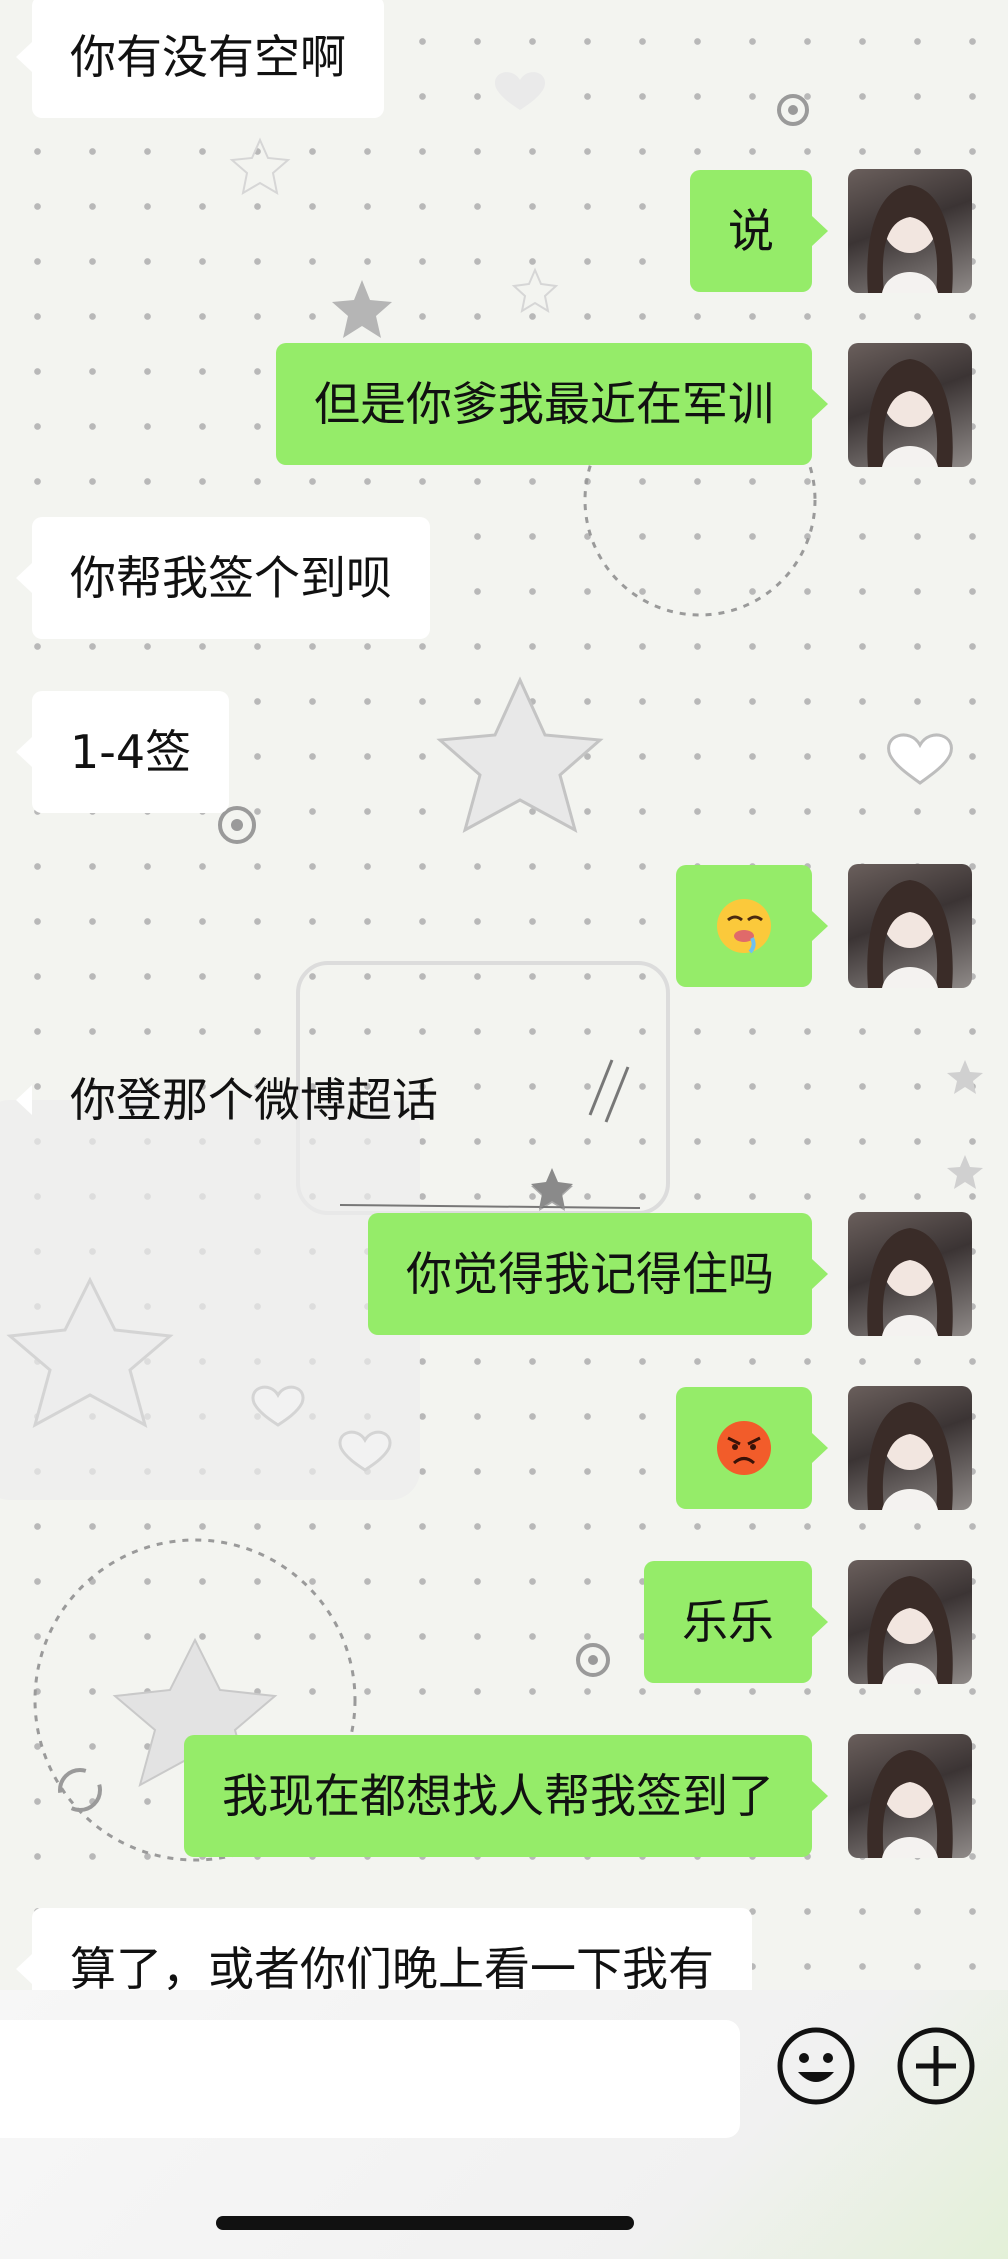  What do you see at coordinates (246, 1100) in the screenshot?
I see `message-bubble-received: 你登那个微博超话` at bounding box center [246, 1100].